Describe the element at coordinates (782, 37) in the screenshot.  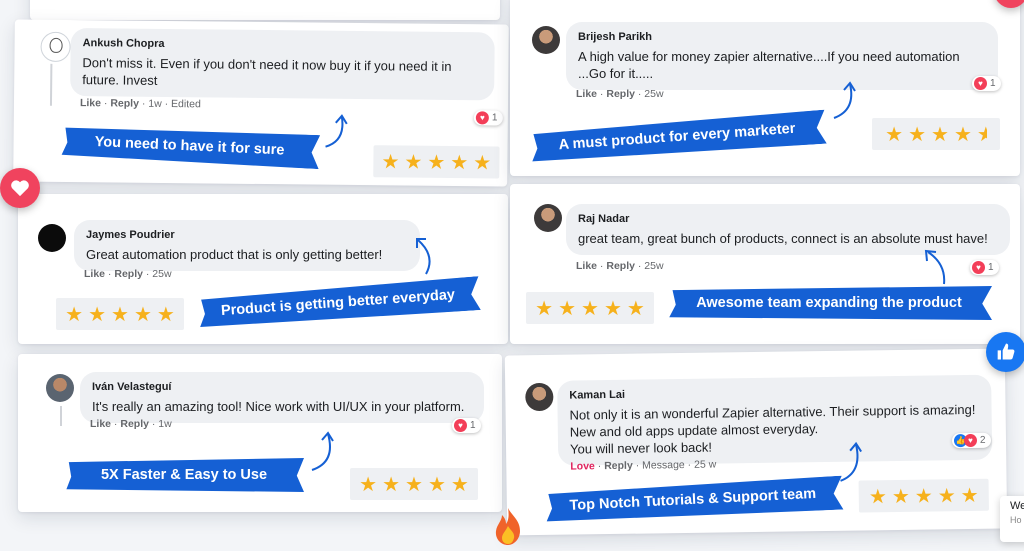
I see `commenter-name: Brijesh Parikh` at that location.